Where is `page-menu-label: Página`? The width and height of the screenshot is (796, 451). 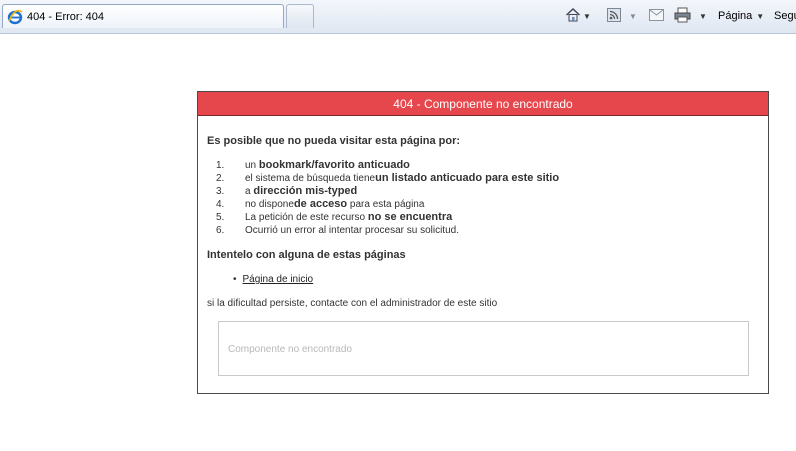
page-menu-label: Página is located at coordinates (735, 16).